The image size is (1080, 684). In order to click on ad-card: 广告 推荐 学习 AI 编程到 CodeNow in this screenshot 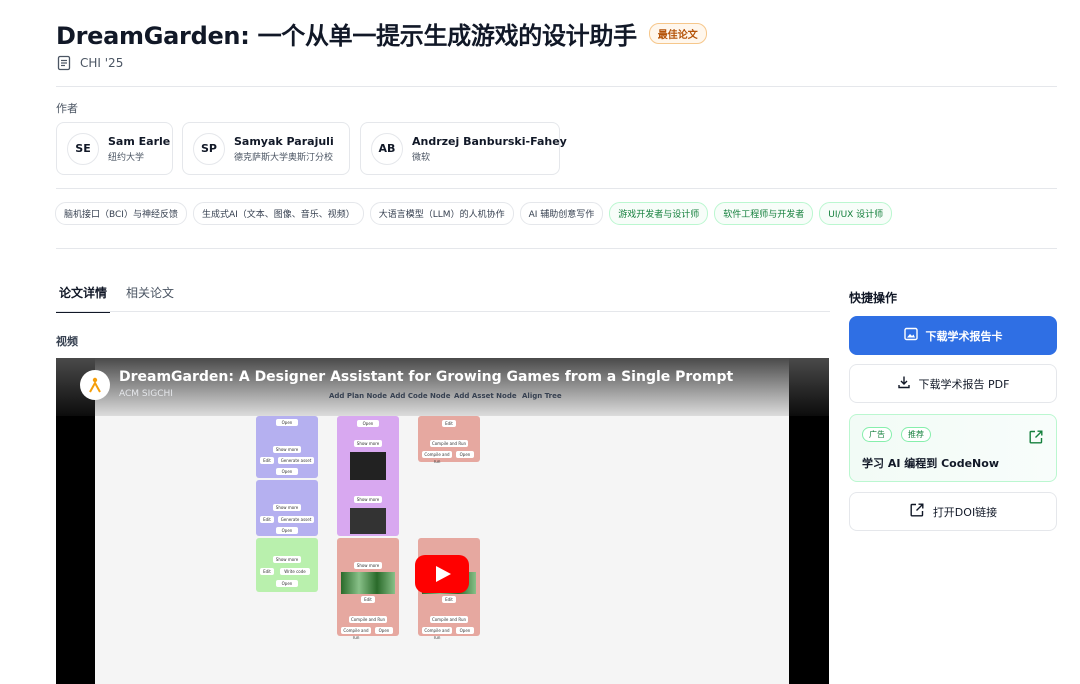, I will do `click(953, 448)`.